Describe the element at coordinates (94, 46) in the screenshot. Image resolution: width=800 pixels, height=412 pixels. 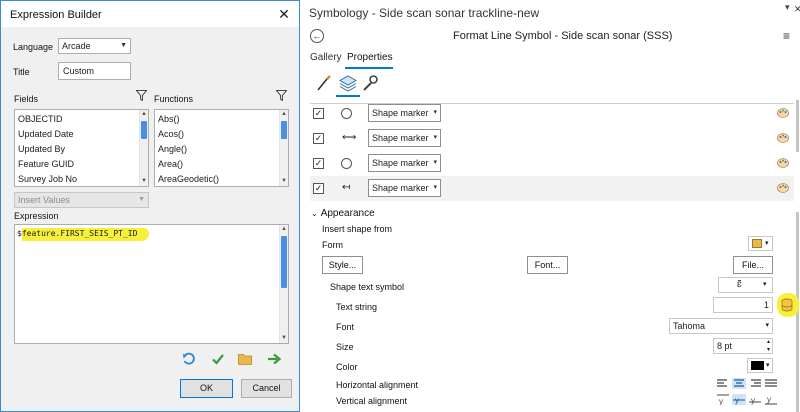
I see `language-select: Arcade ▼` at that location.